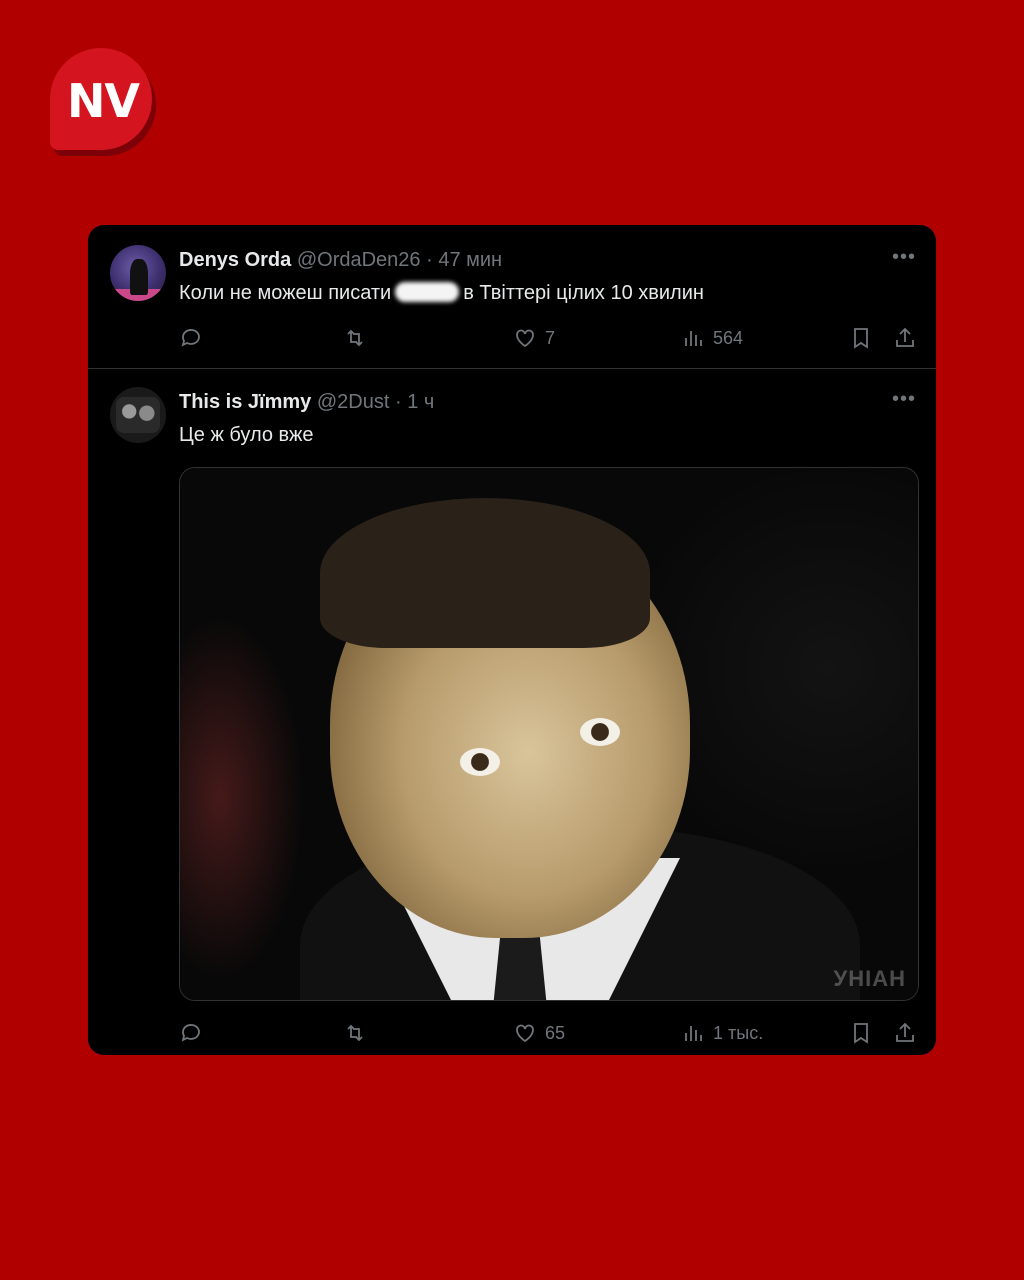  Describe the element at coordinates (285, 293) in the screenshot. I see `tweet-text-part: Коли не можеш писати` at that location.